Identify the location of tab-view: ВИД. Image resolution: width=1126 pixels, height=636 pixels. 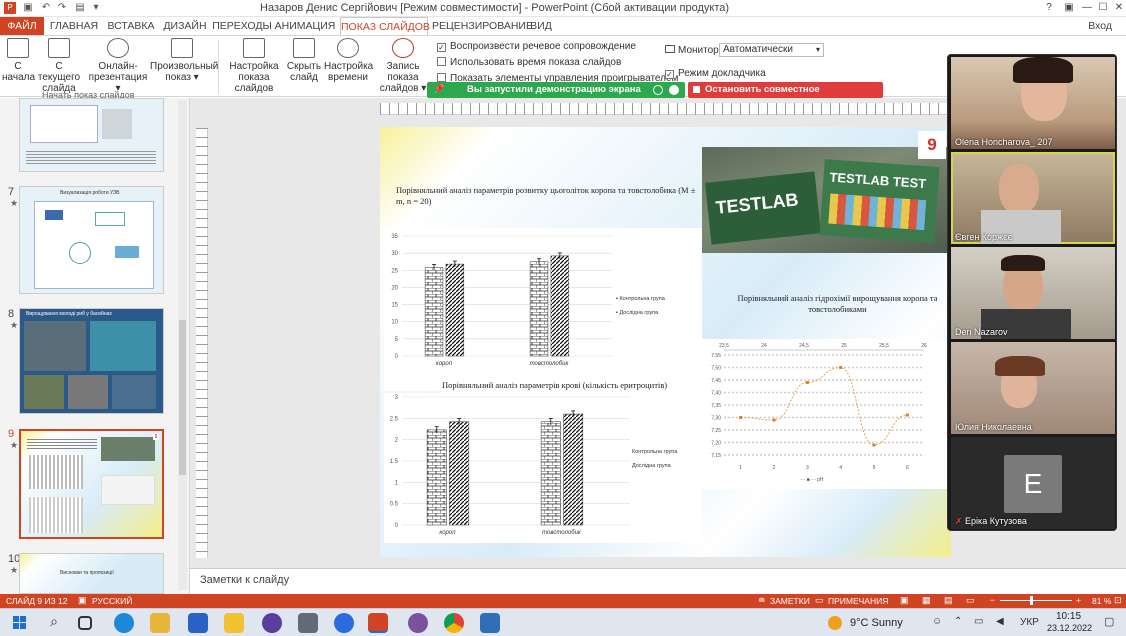
(541, 26).